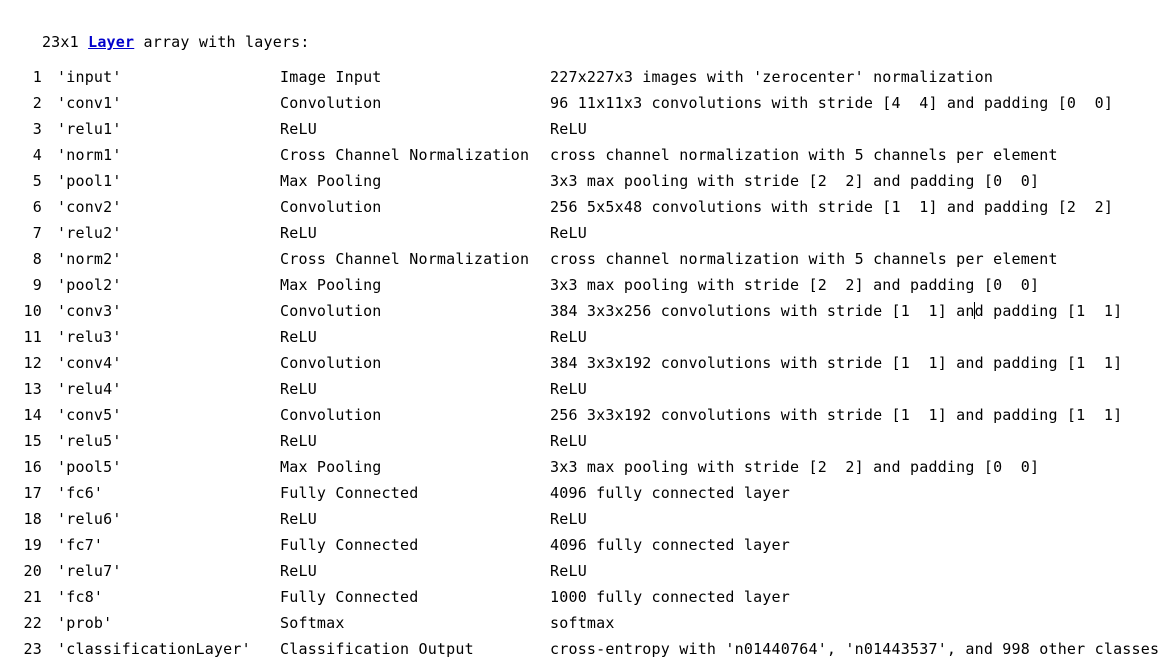  Describe the element at coordinates (89, 441) in the screenshot. I see `layer-name: 'relu5'` at that location.